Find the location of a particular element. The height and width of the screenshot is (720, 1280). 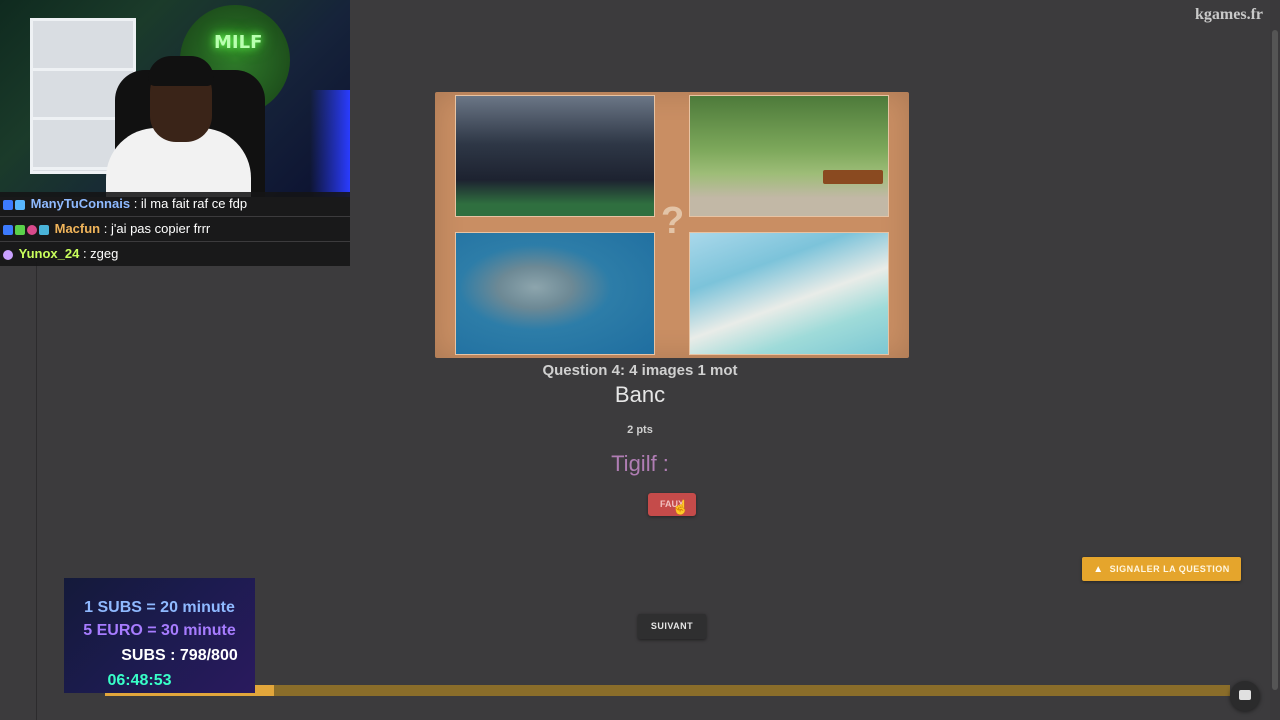

scrollbar-thumb is located at coordinates (1275, 360).